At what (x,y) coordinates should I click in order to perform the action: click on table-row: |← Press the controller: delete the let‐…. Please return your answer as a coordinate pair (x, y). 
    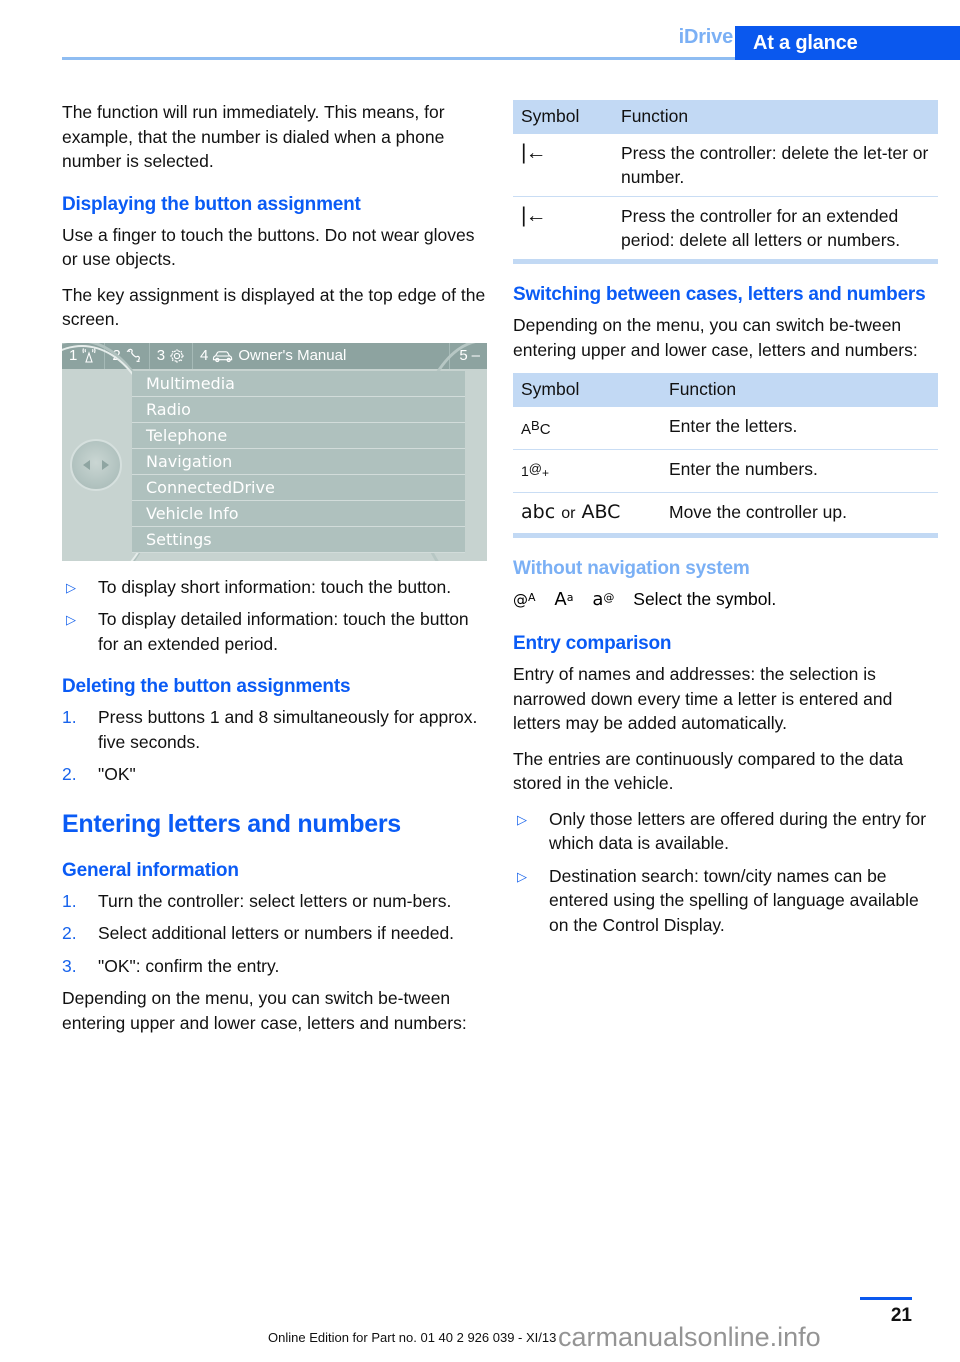
    Looking at the image, I should click on (725, 165).